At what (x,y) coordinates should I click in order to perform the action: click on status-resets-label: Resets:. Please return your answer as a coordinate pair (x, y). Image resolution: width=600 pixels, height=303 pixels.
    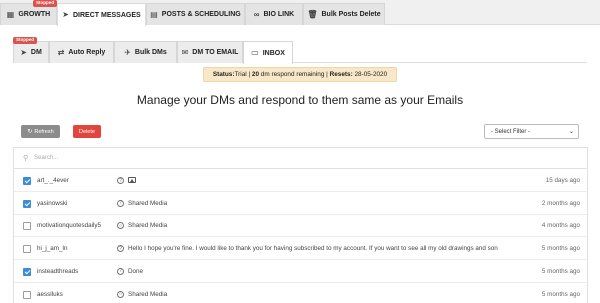
    Looking at the image, I should click on (341, 74).